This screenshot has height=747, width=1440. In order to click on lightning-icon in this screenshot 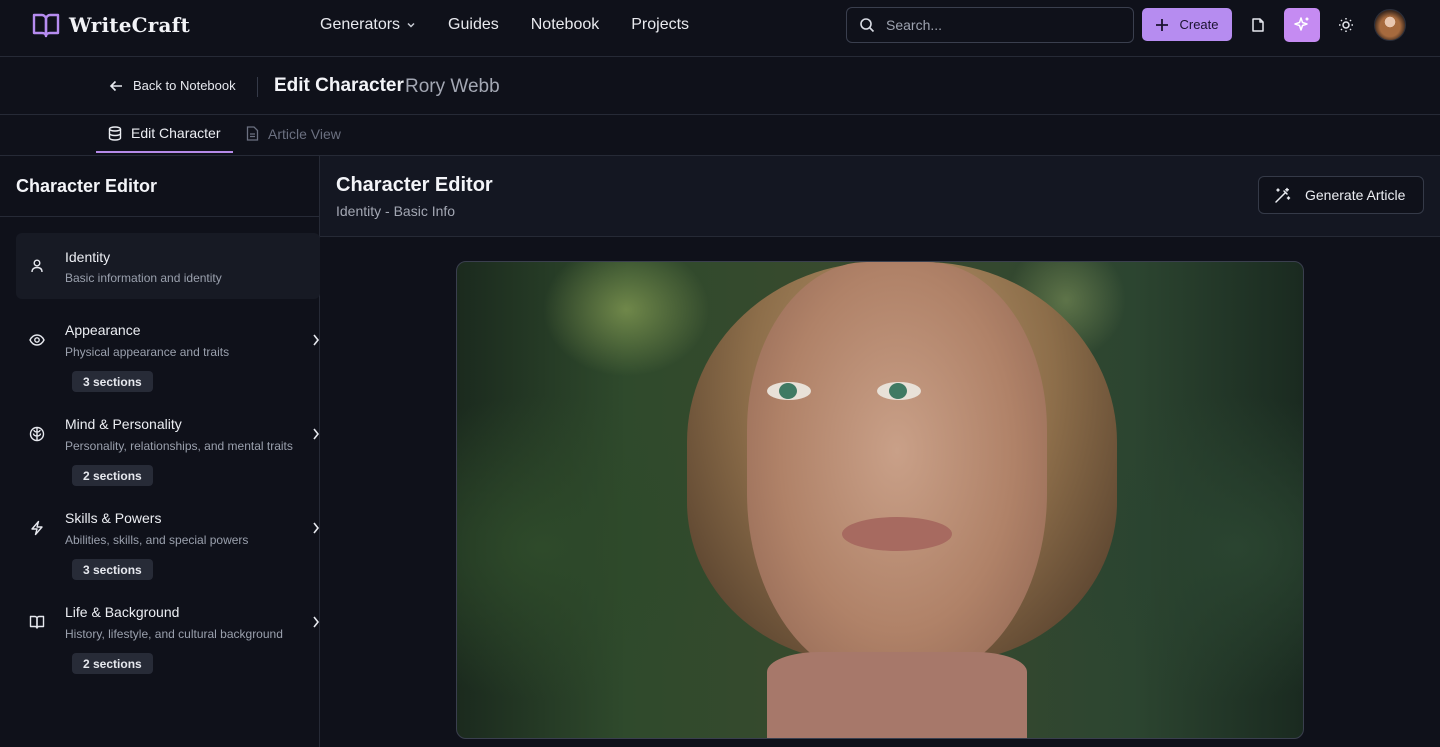, I will do `click(37, 528)`.